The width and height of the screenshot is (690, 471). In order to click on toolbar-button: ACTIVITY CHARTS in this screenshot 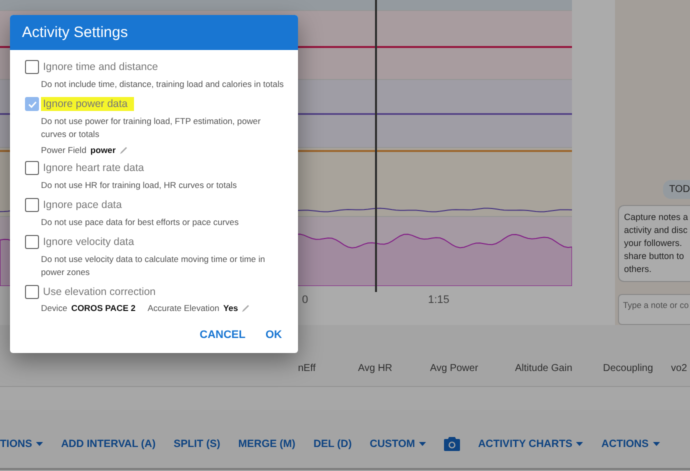, I will do `click(531, 444)`.